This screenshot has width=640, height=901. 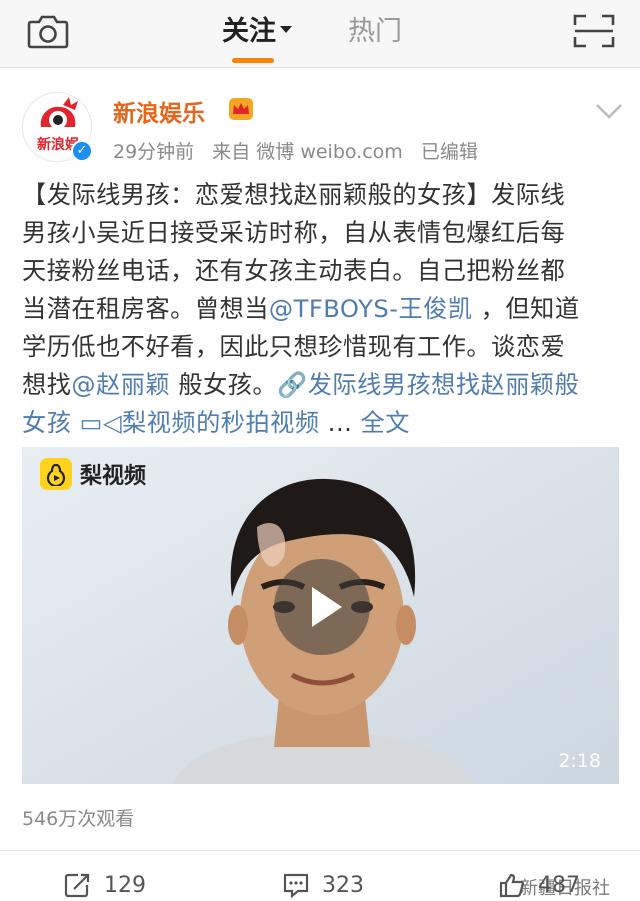 What do you see at coordinates (48, 31) in the screenshot?
I see `camera-icon` at bounding box center [48, 31].